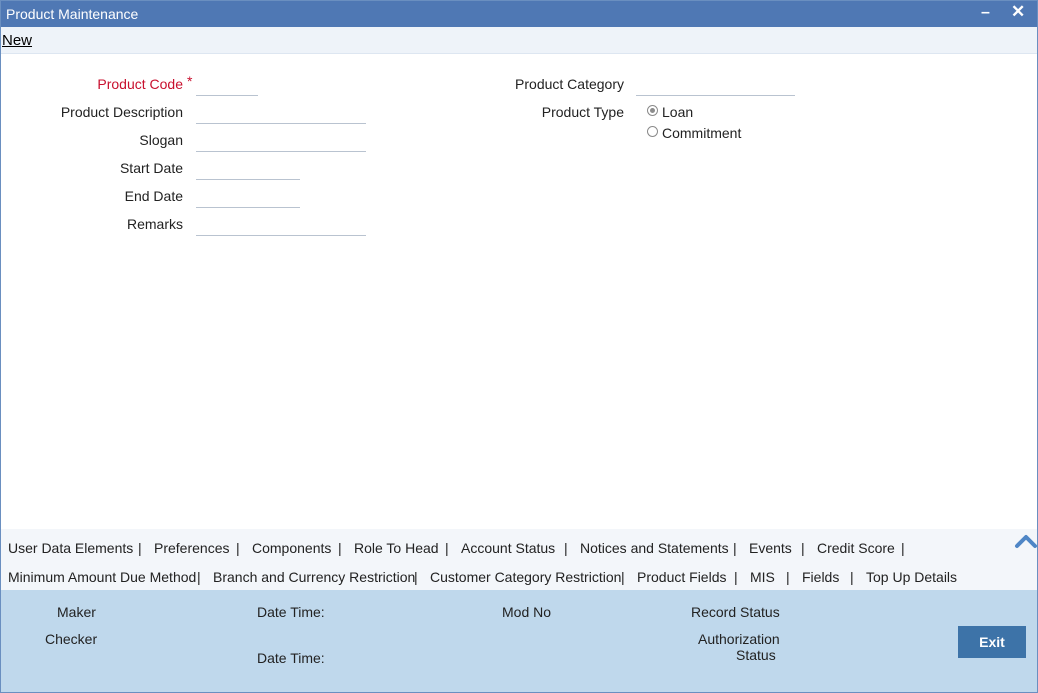 Image resolution: width=1038 pixels, height=693 pixels. I want to click on tab-preferences: Preferences, so click(191, 548).